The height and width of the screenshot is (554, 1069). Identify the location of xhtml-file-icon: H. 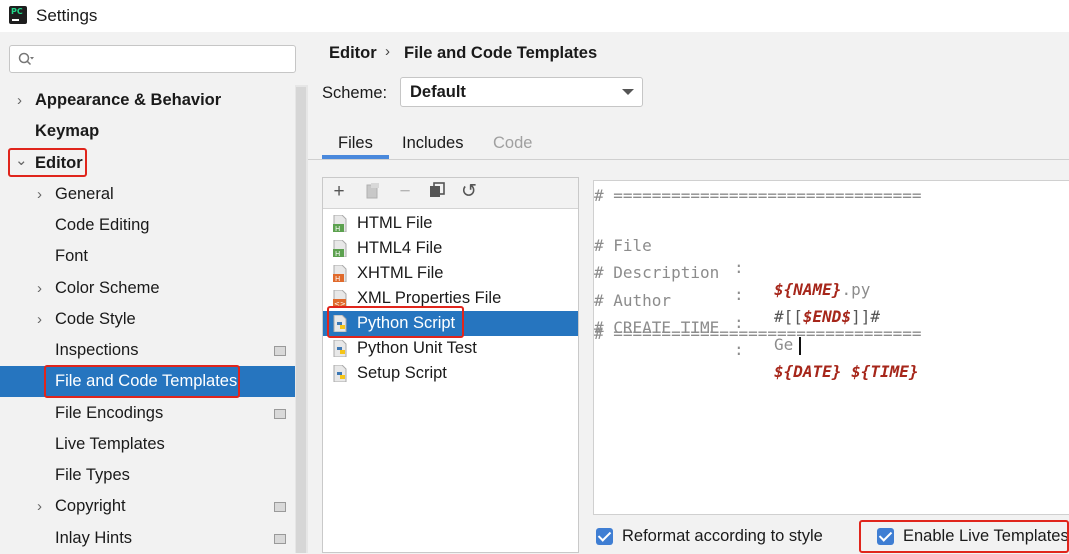
(340, 273).